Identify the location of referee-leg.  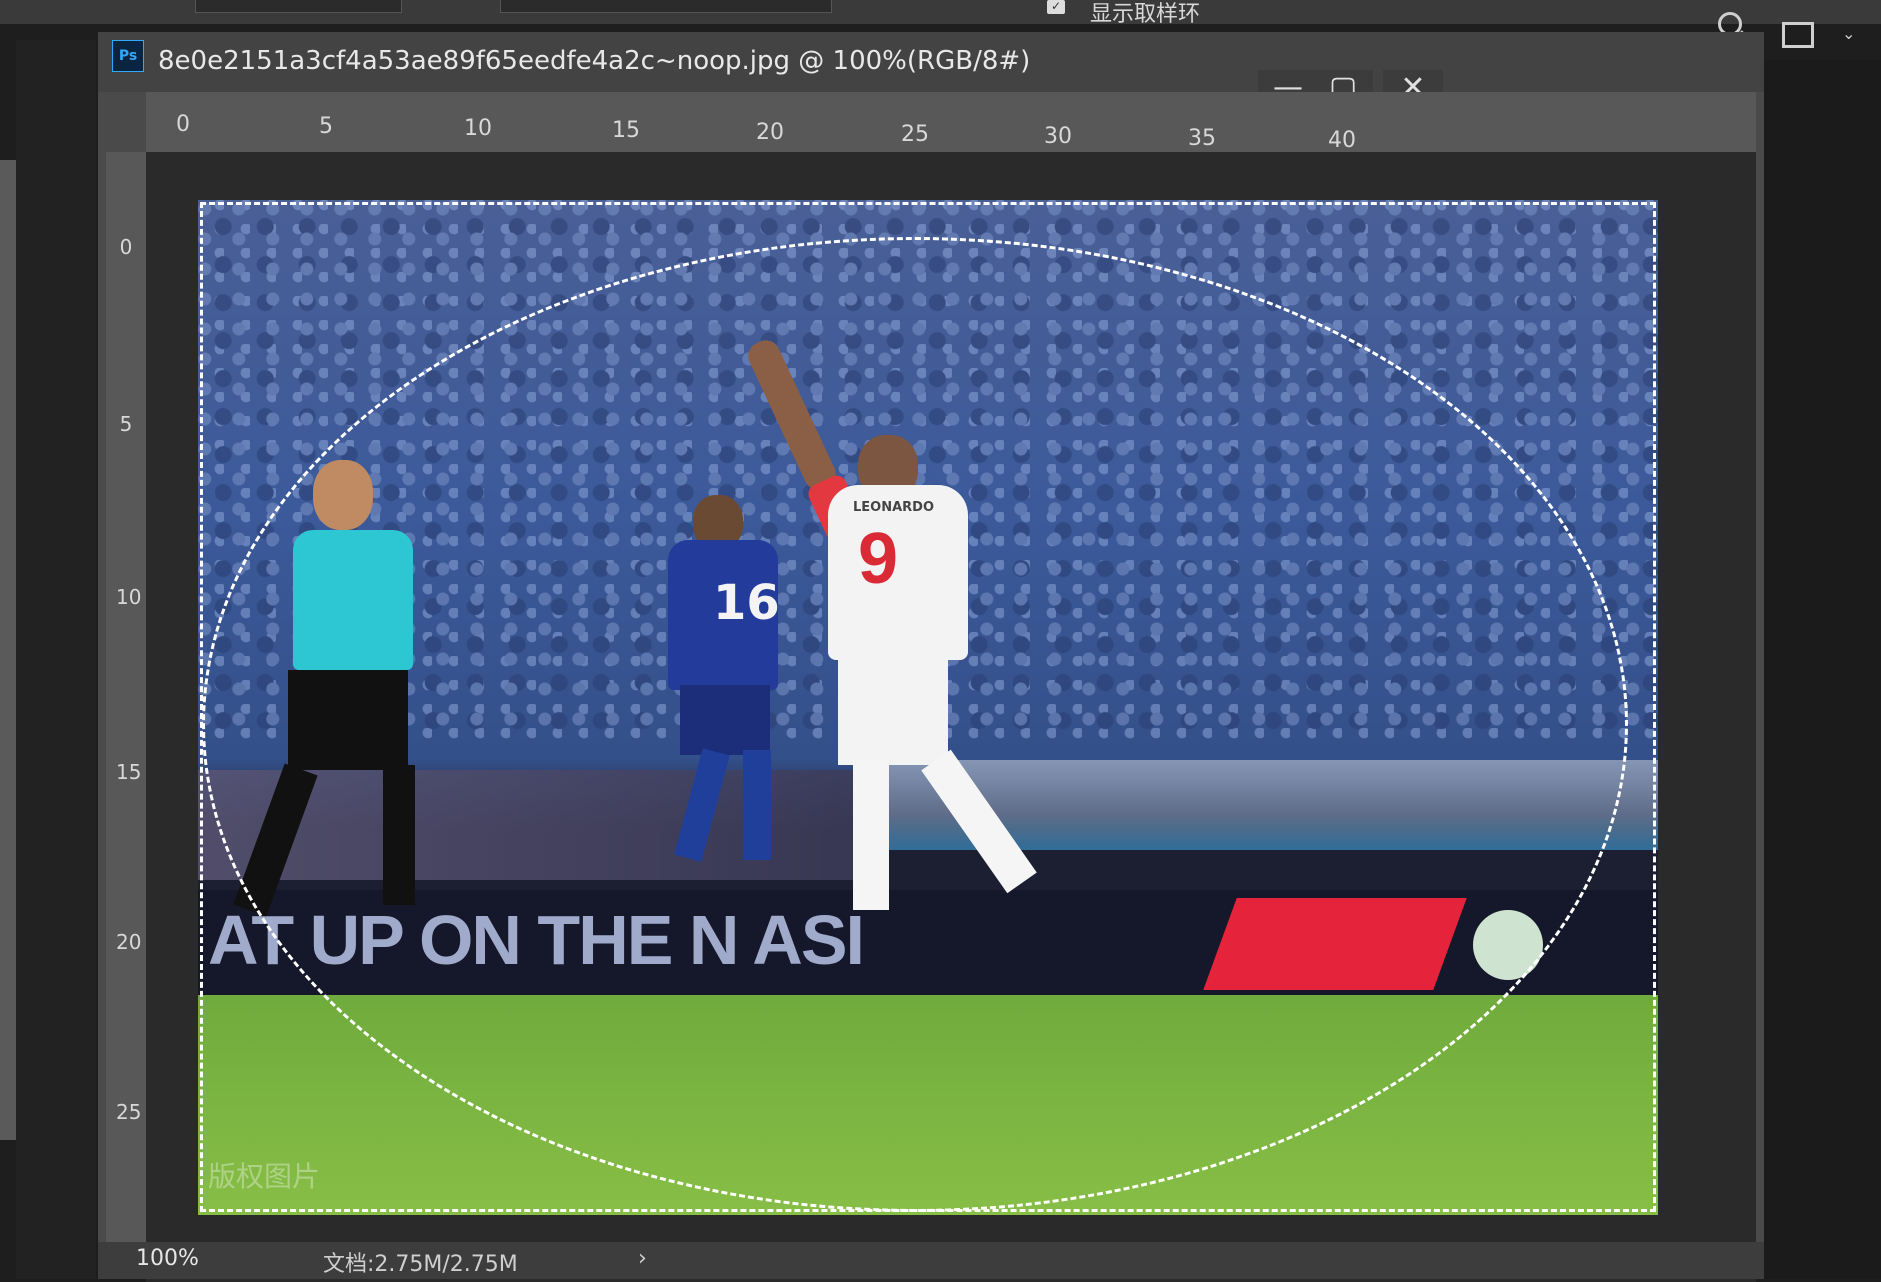
(399, 835).